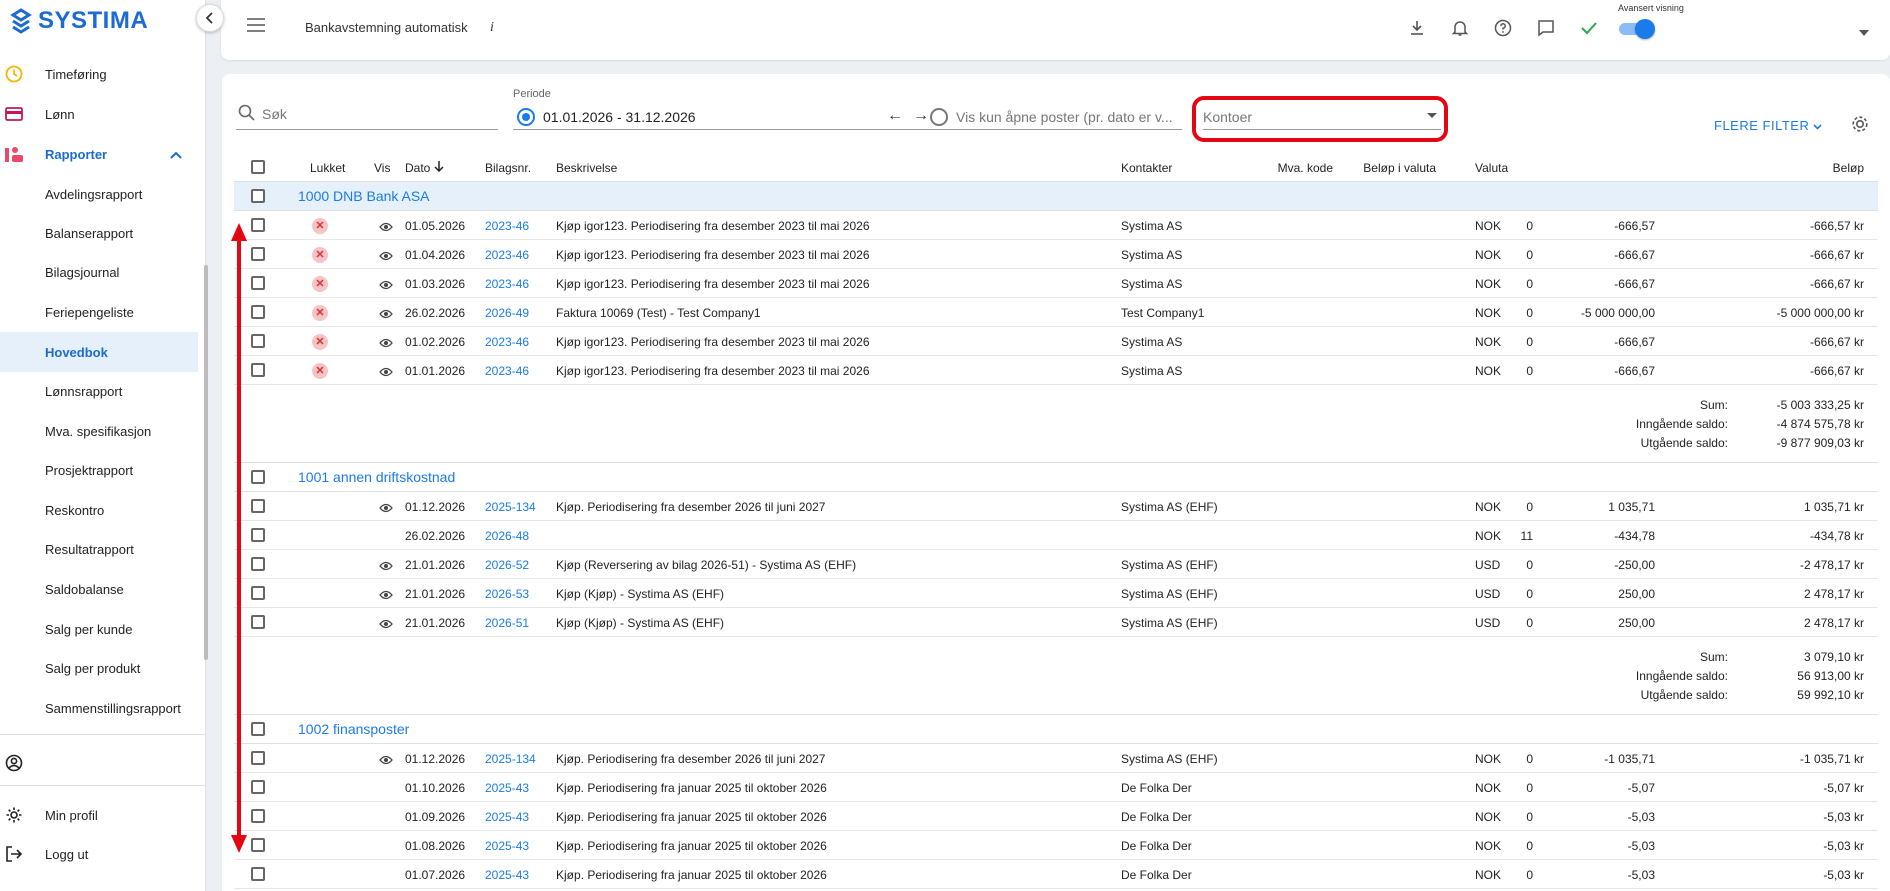 The image size is (1890, 891). I want to click on sidebar-item-logg-ut: Logg ut, so click(99, 854).